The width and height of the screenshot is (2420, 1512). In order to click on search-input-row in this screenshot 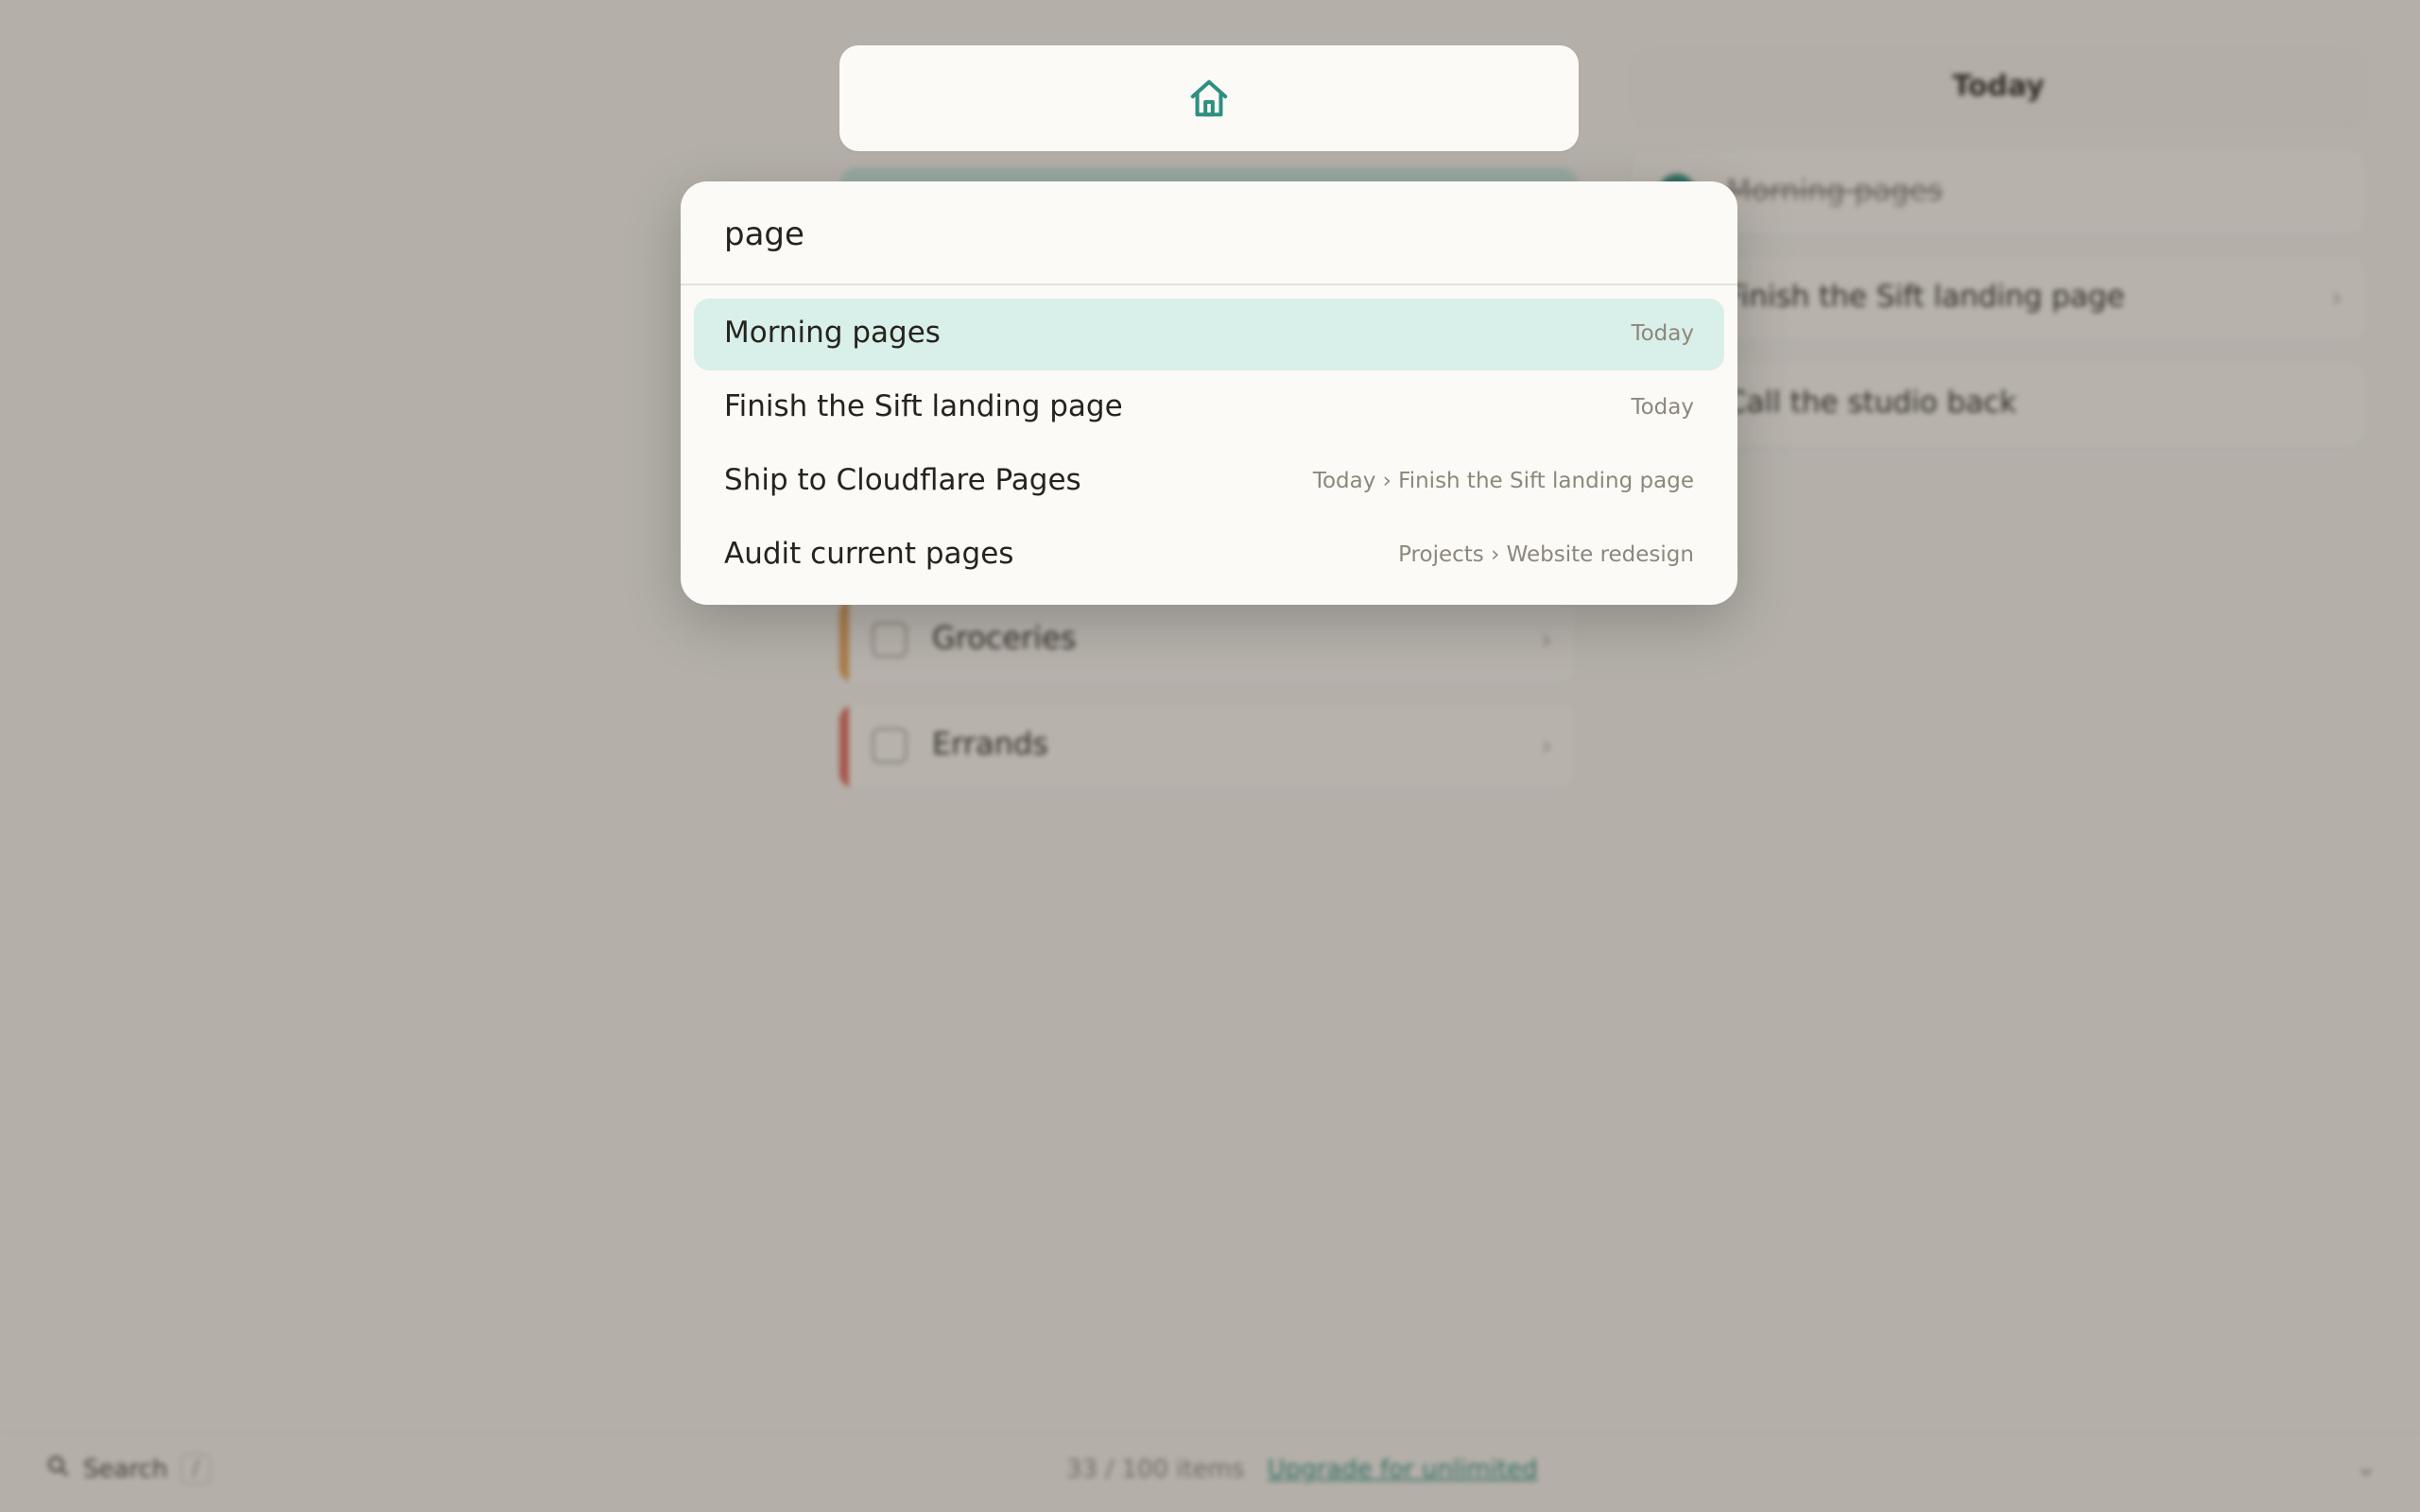, I will do `click(1209, 233)`.